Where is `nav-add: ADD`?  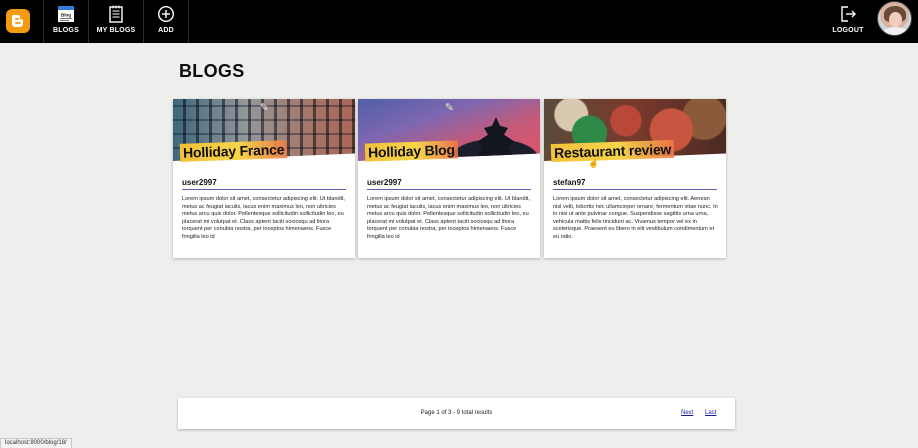 nav-add: ADD is located at coordinates (166, 21).